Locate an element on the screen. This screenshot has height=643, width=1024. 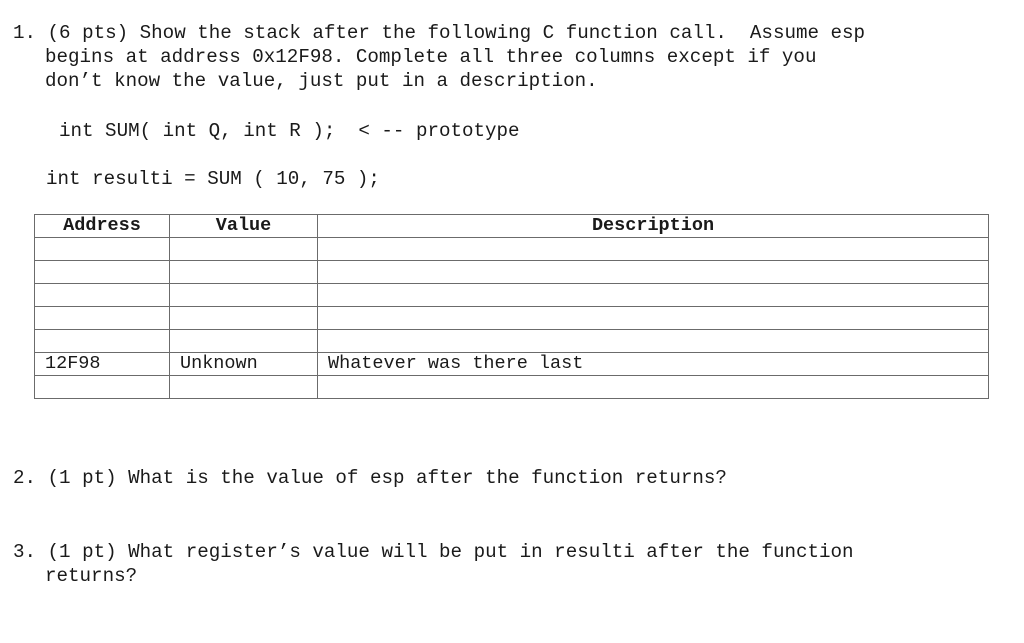
cell-value: Unknown is located at coordinates (243, 364).